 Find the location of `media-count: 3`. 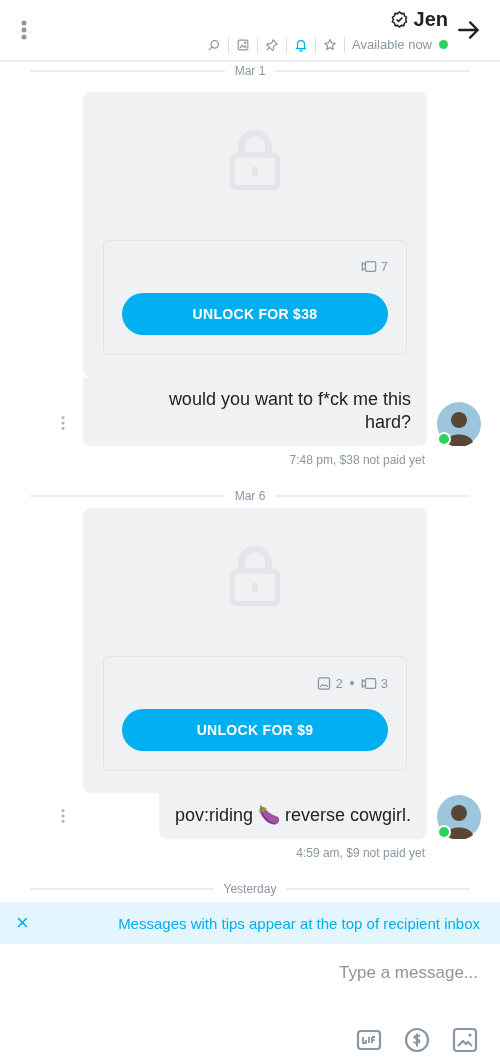

media-count: 3 is located at coordinates (384, 683).